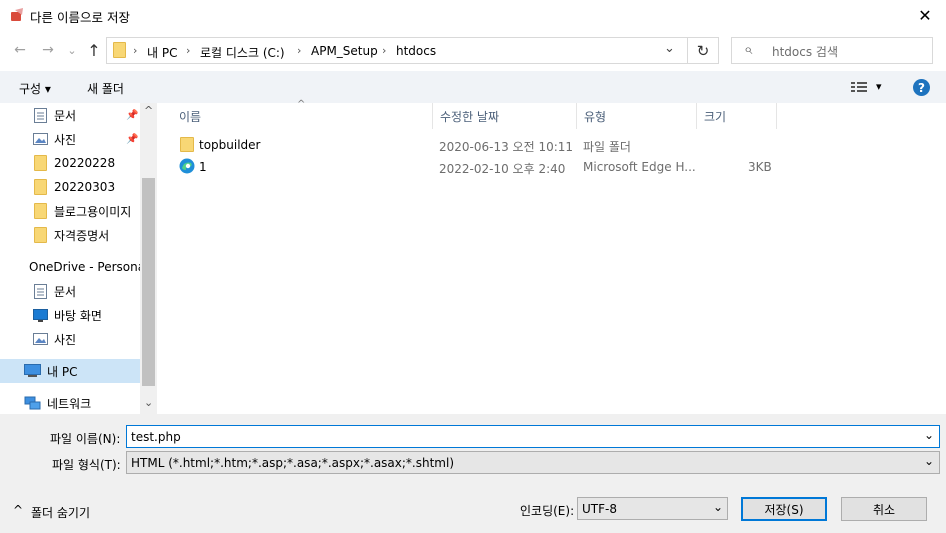 The image size is (946, 533). What do you see at coordinates (70, 291) in the screenshot?
I see `sidebar-item-documents: 문서` at bounding box center [70, 291].